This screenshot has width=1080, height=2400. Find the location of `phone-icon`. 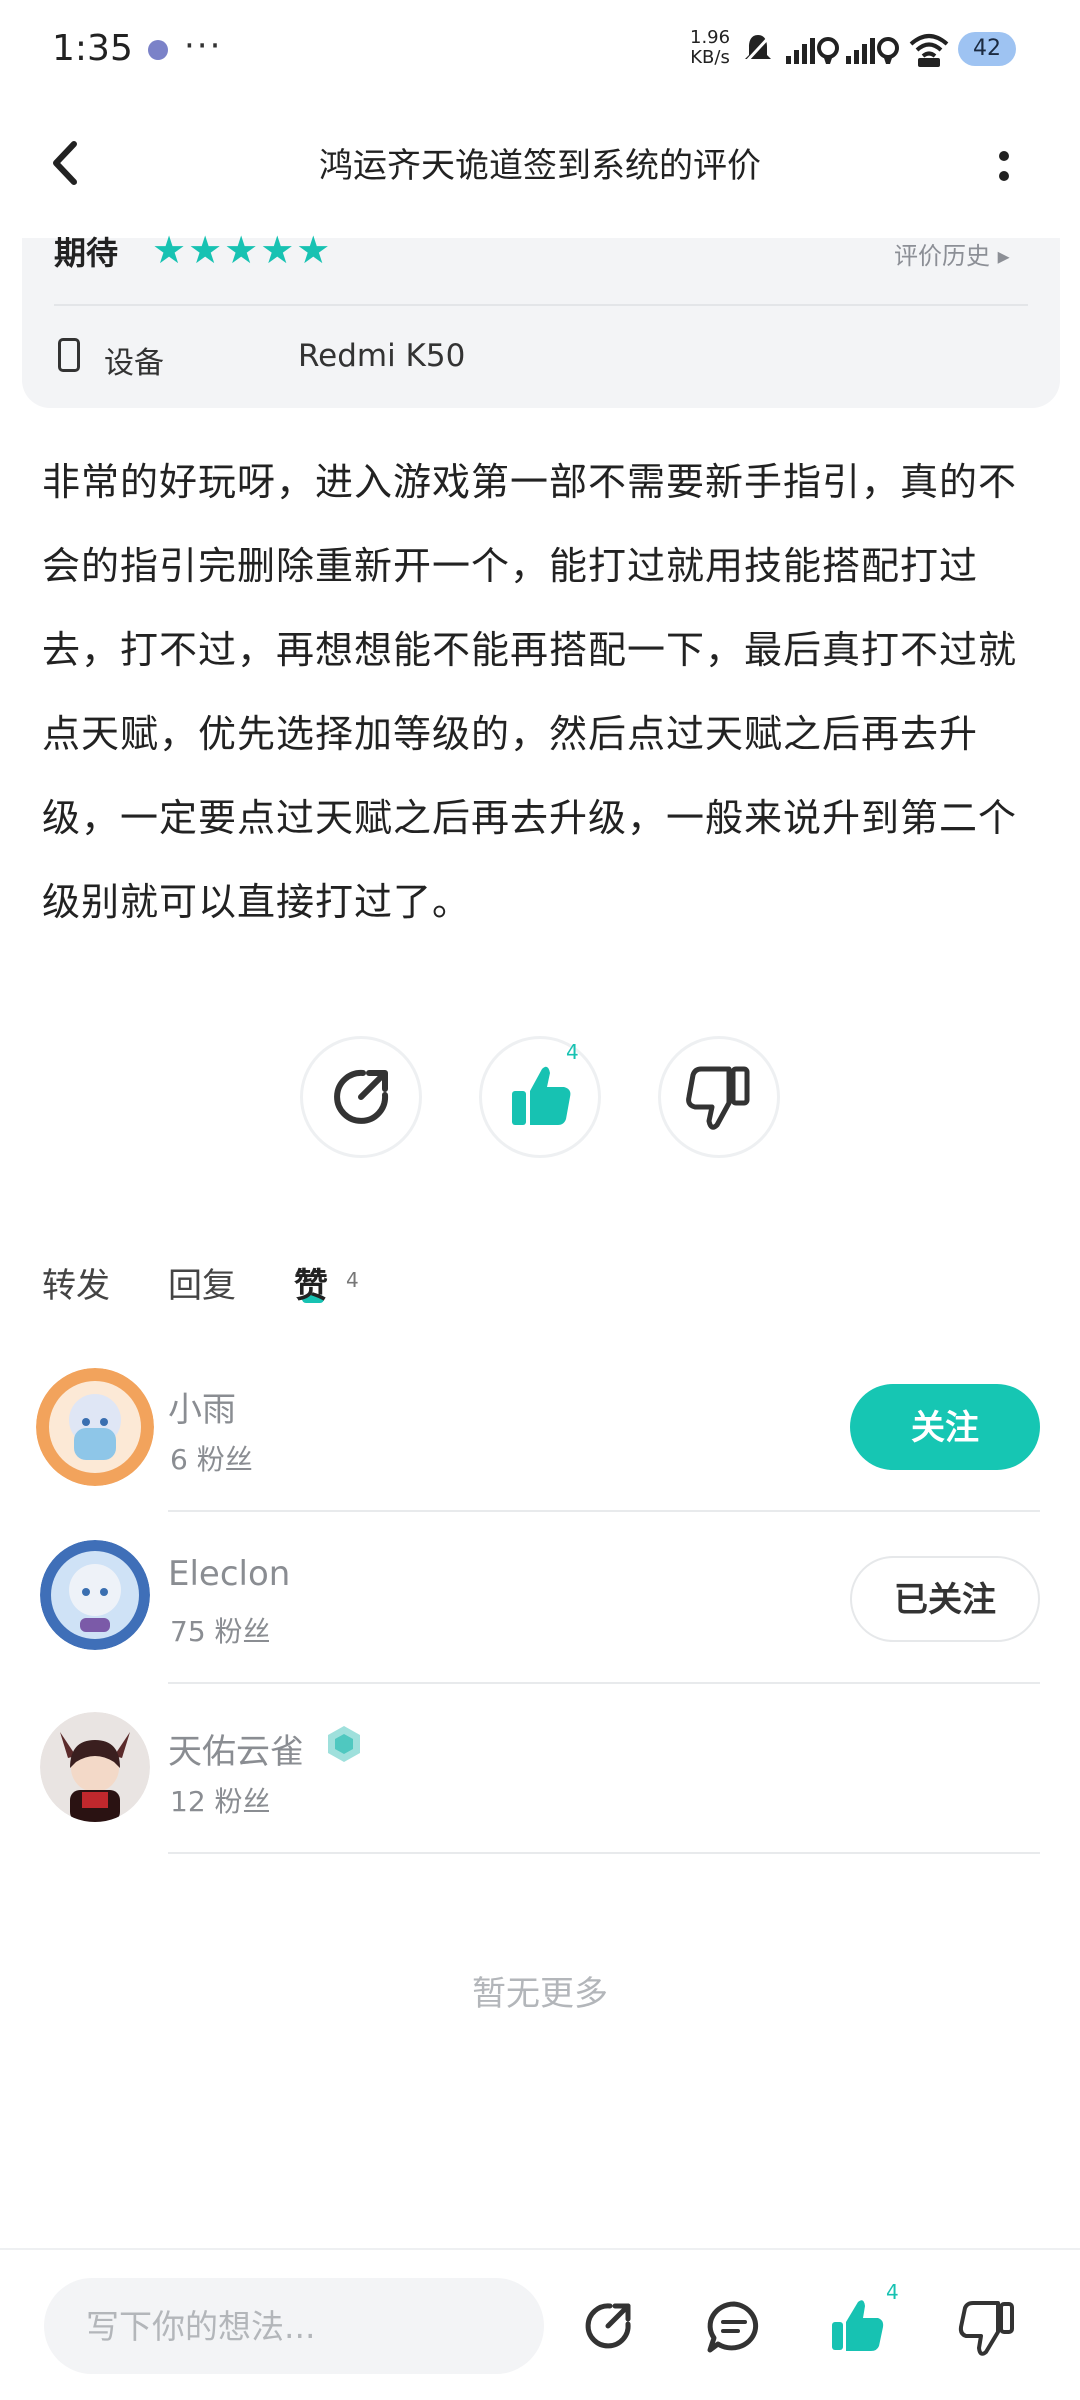

phone-icon is located at coordinates (69, 355).